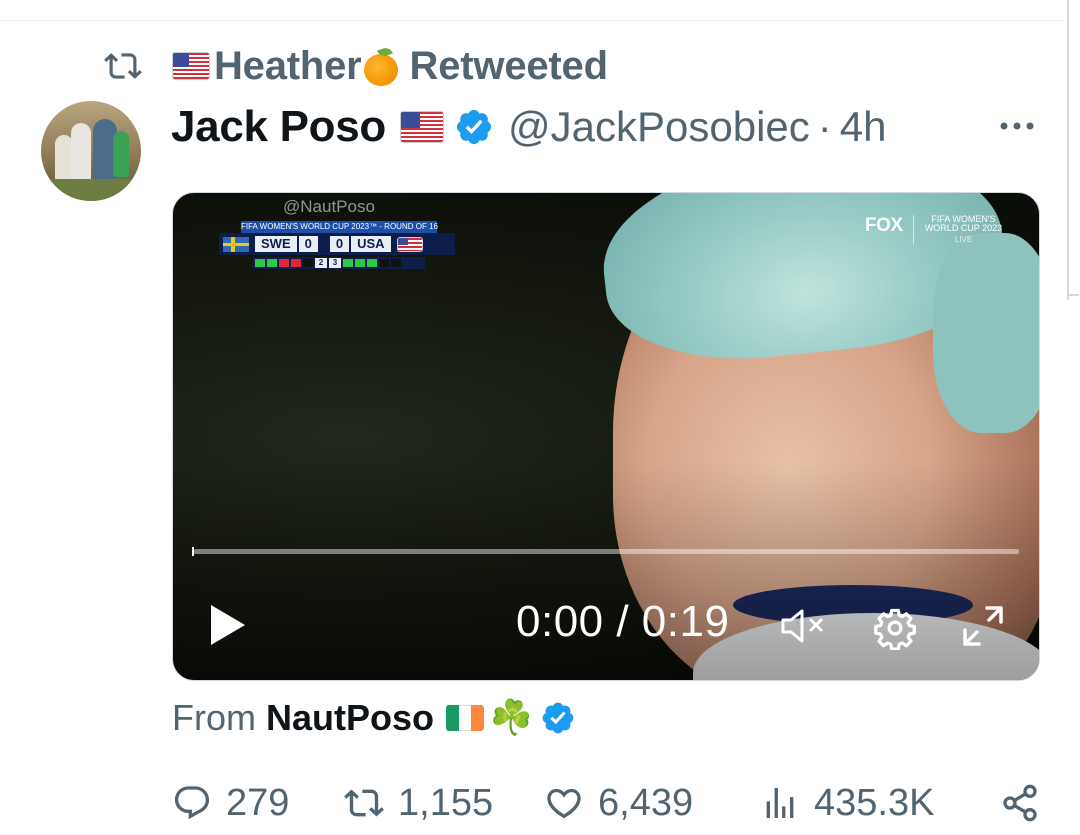 Image resolution: width=1080 pixels, height=835 pixels. What do you see at coordinates (321, 263) in the screenshot?
I see `pens-home: 2` at bounding box center [321, 263].